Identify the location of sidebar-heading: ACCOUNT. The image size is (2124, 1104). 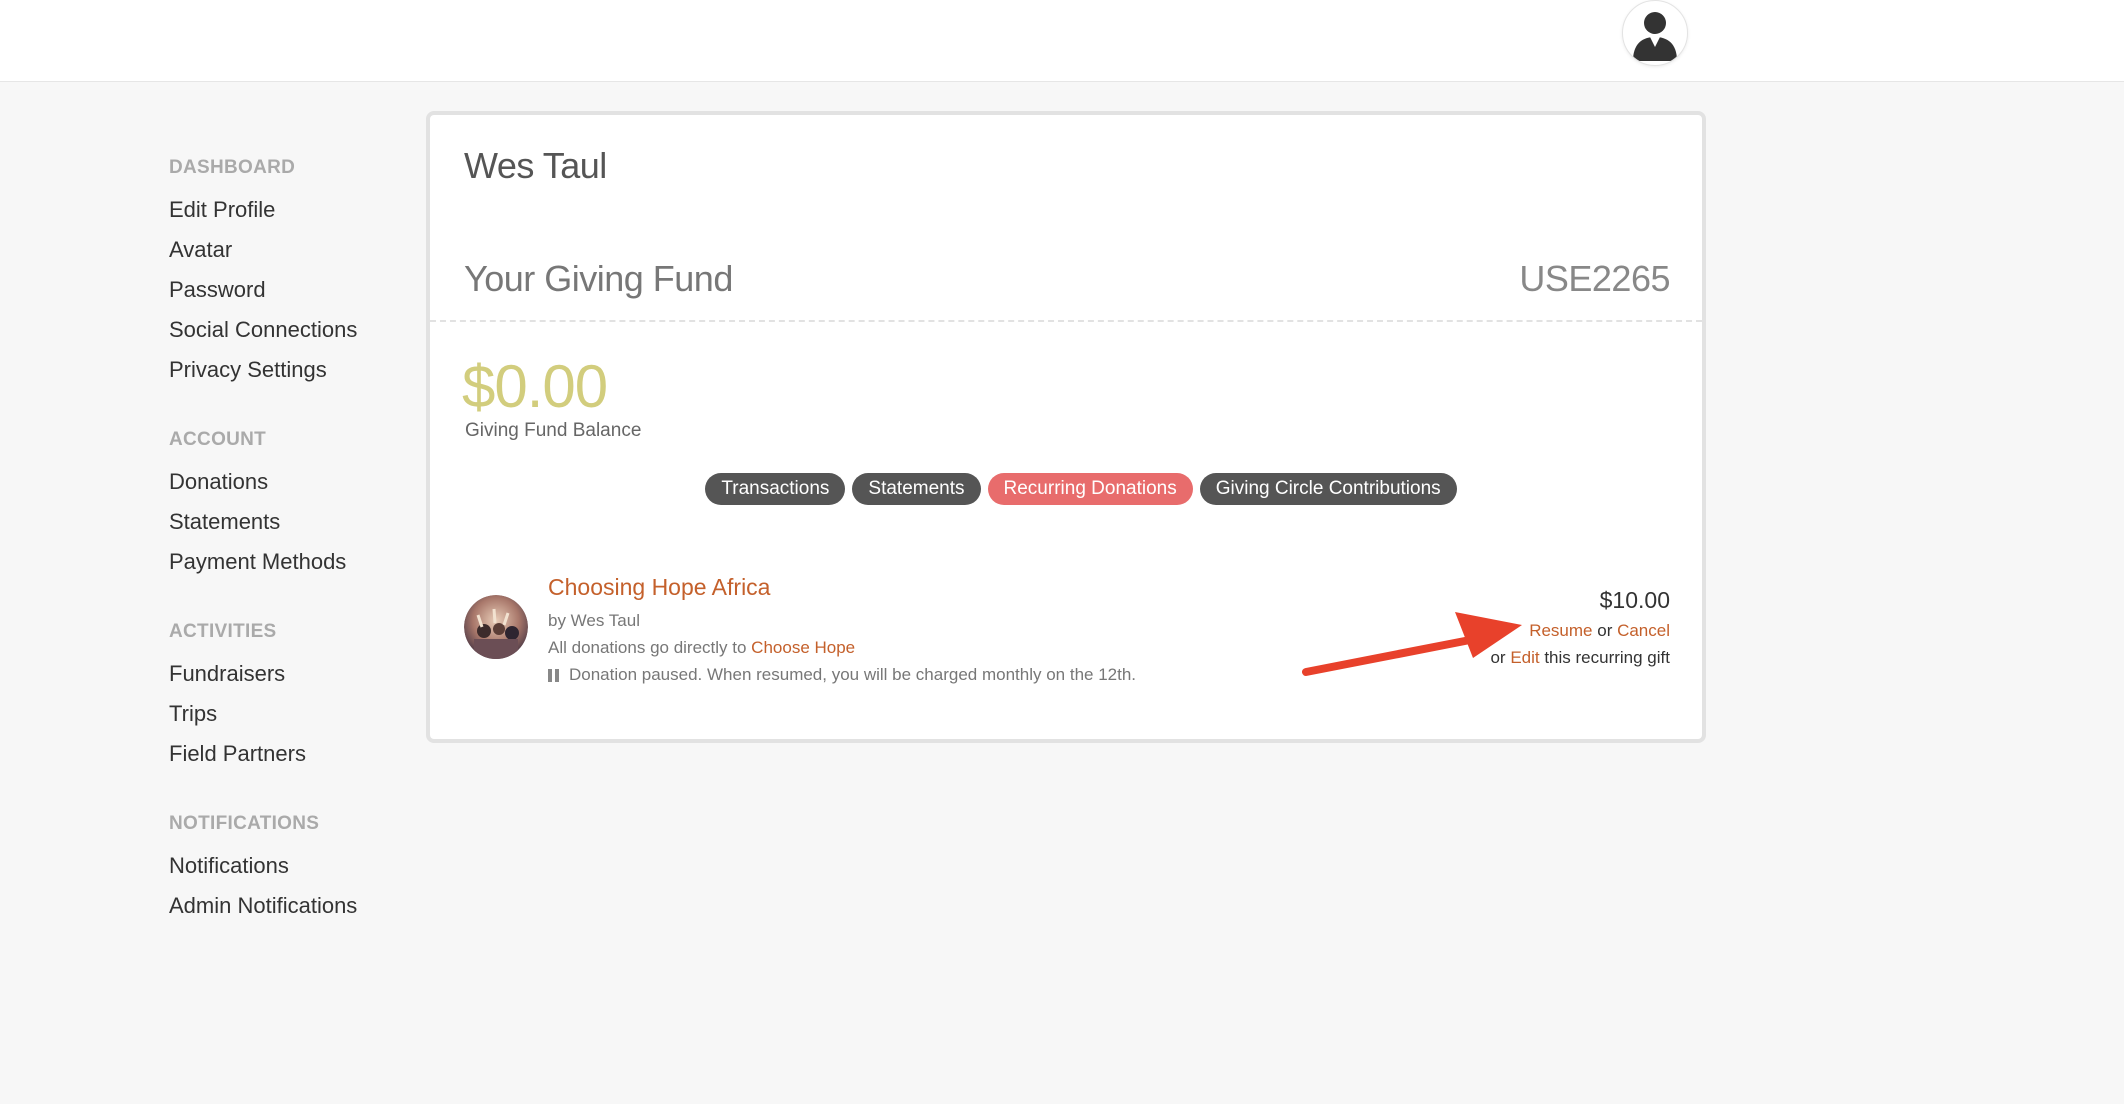
(218, 439).